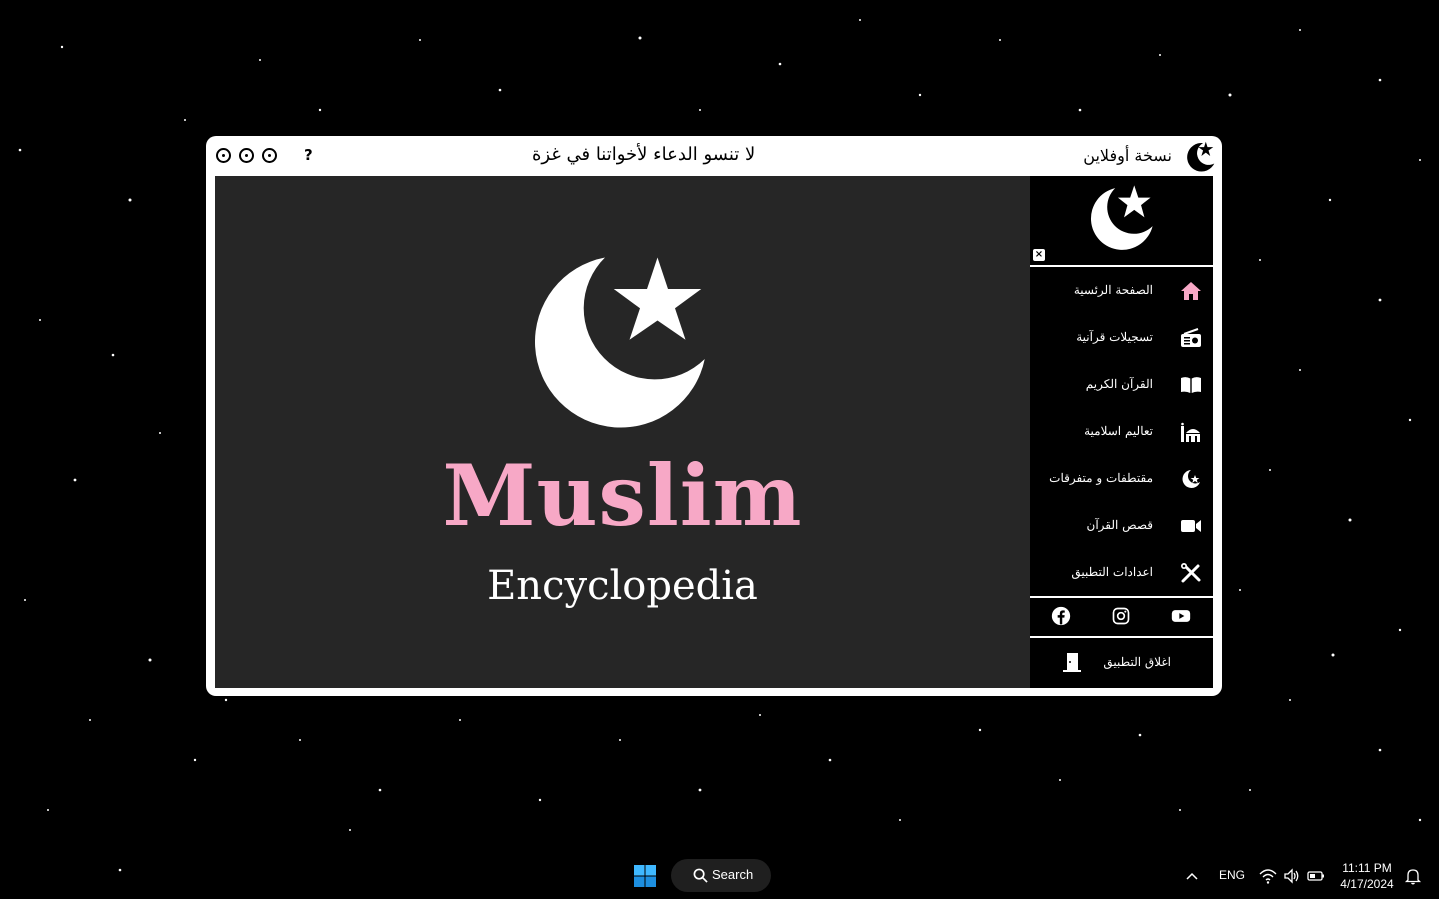 The height and width of the screenshot is (899, 1439). Describe the element at coordinates (645, 876) in the screenshot. I see `windows-start-icon` at that location.